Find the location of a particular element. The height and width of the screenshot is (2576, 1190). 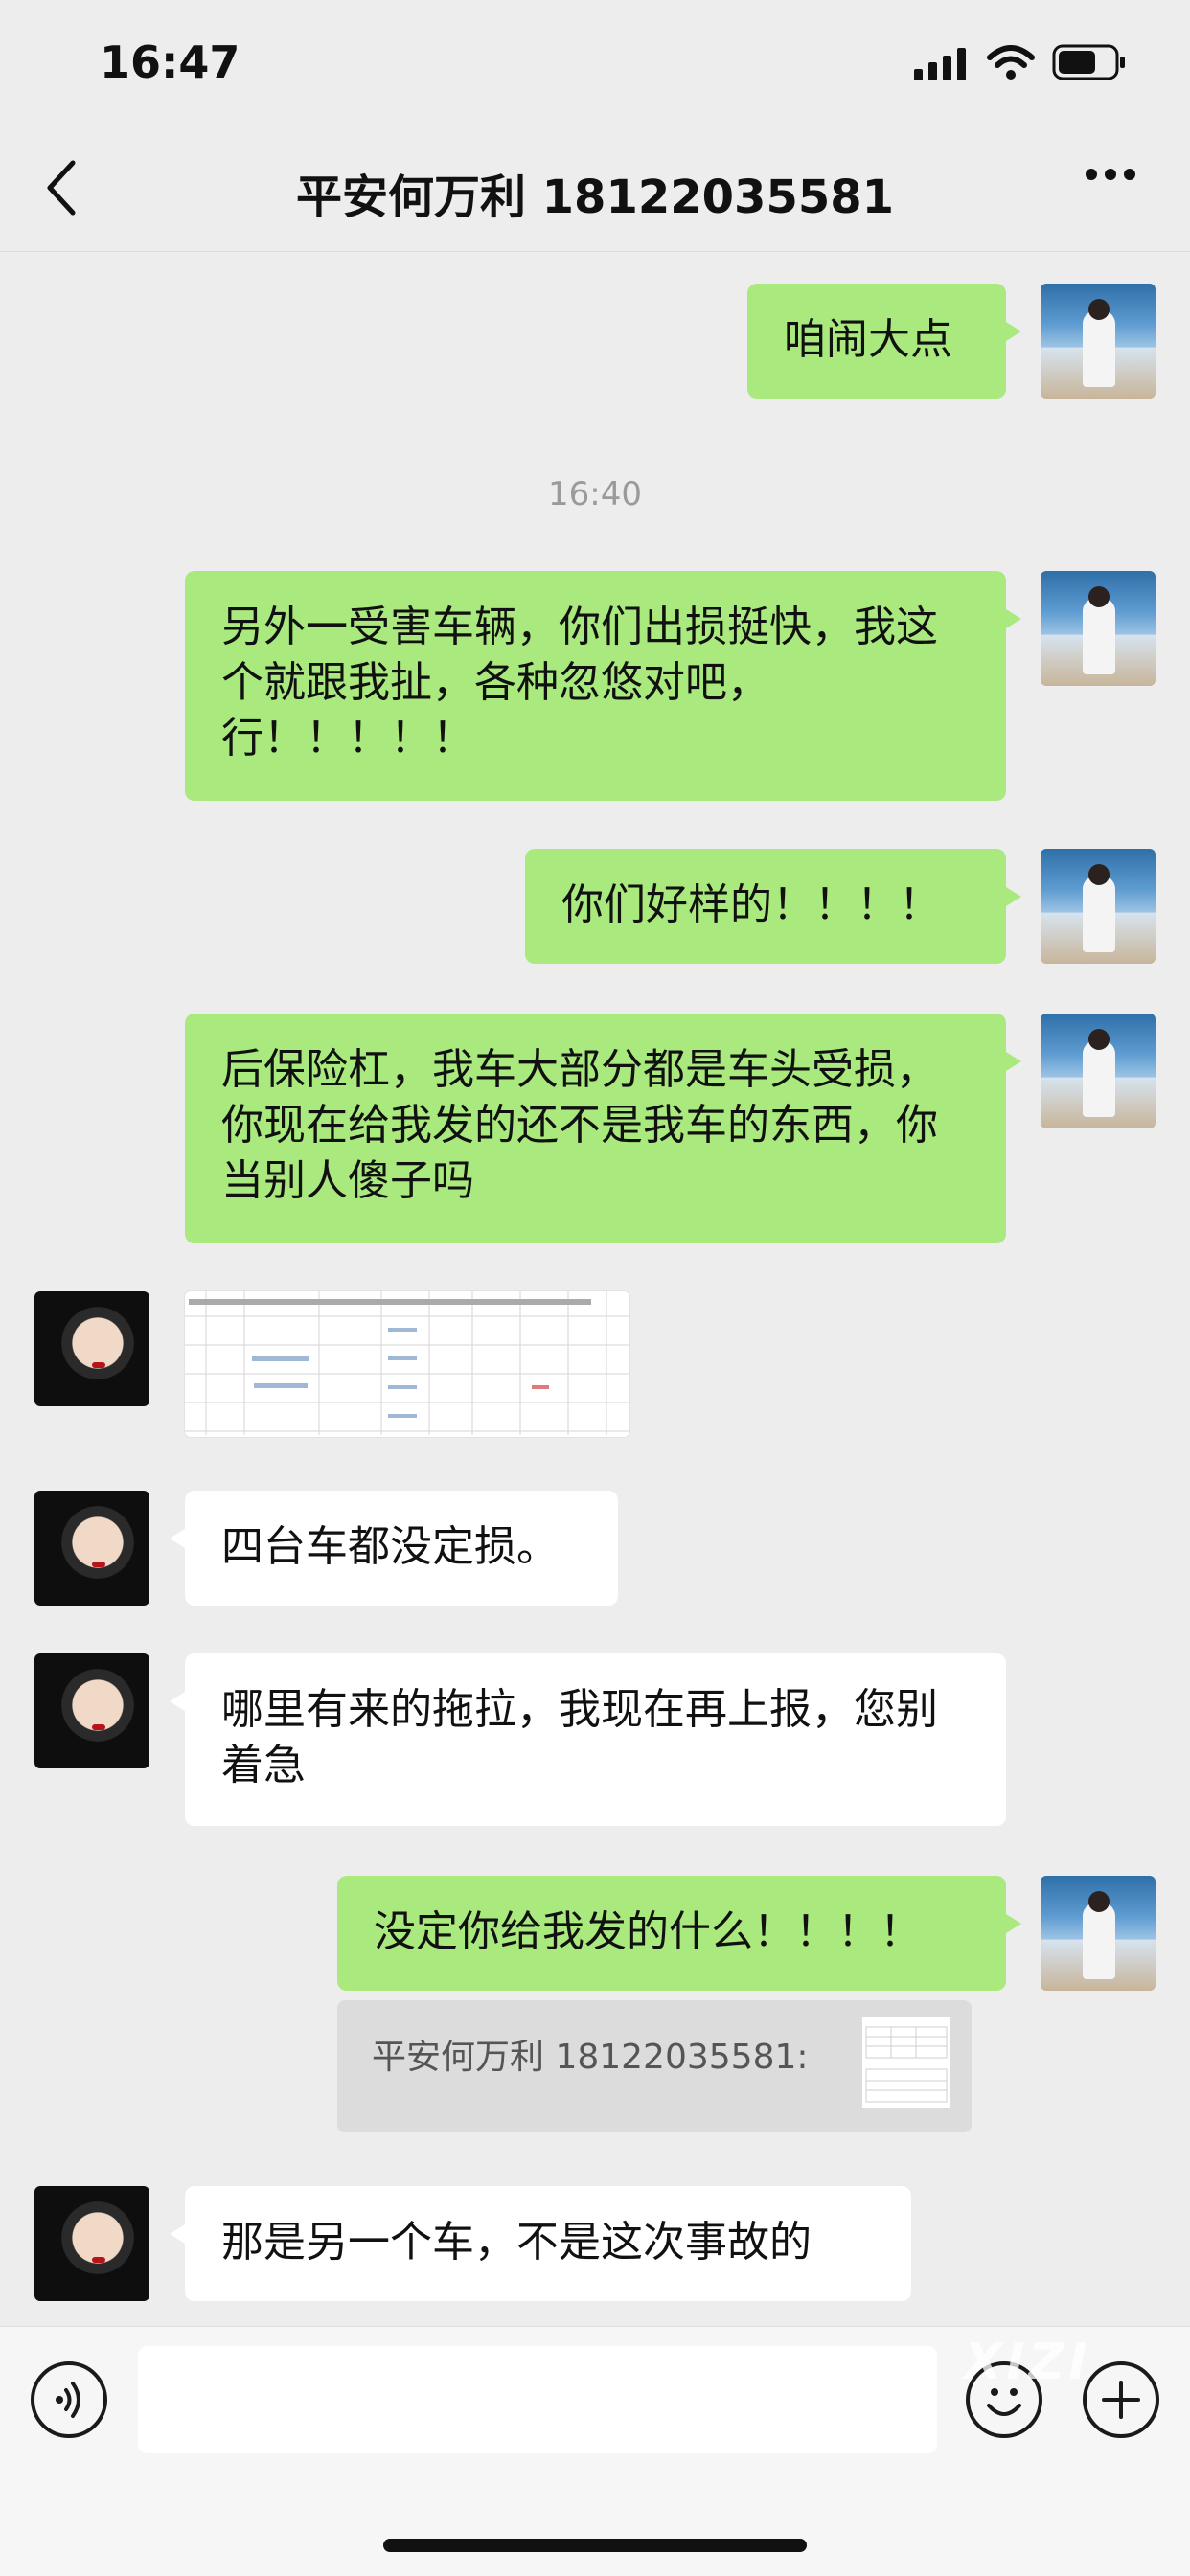

status-bar: 16:47 is located at coordinates (595, 62).